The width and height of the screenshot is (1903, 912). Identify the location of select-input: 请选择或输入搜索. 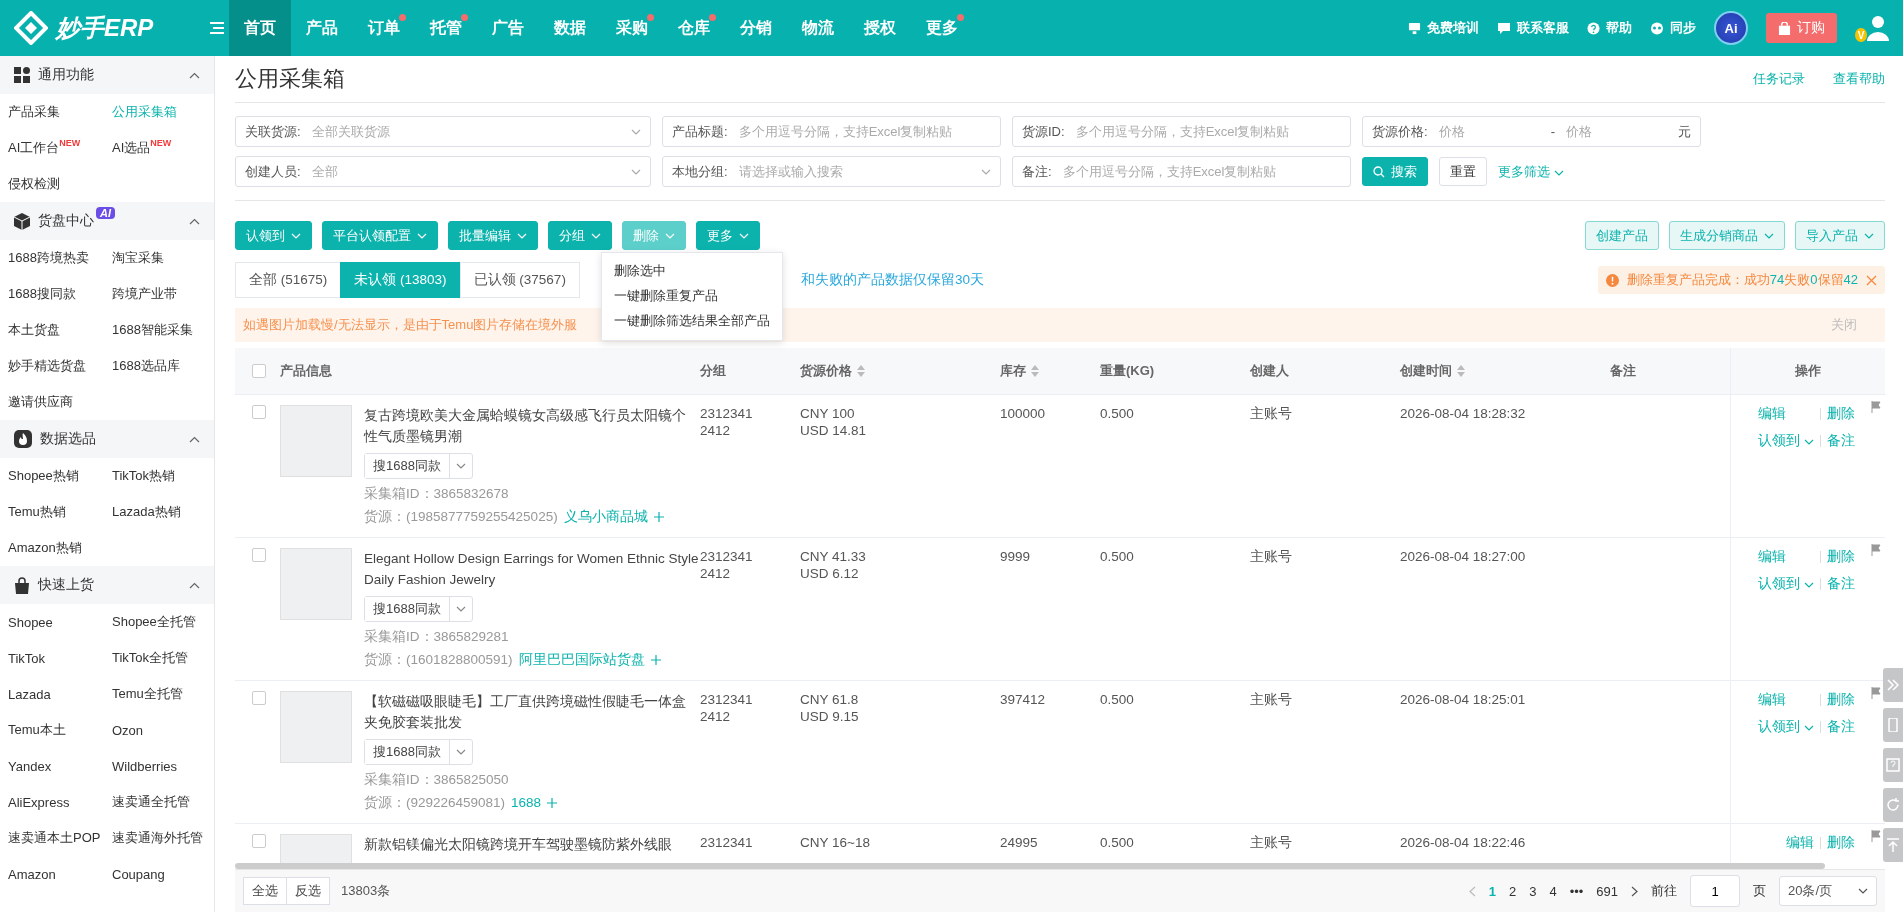
(854, 171).